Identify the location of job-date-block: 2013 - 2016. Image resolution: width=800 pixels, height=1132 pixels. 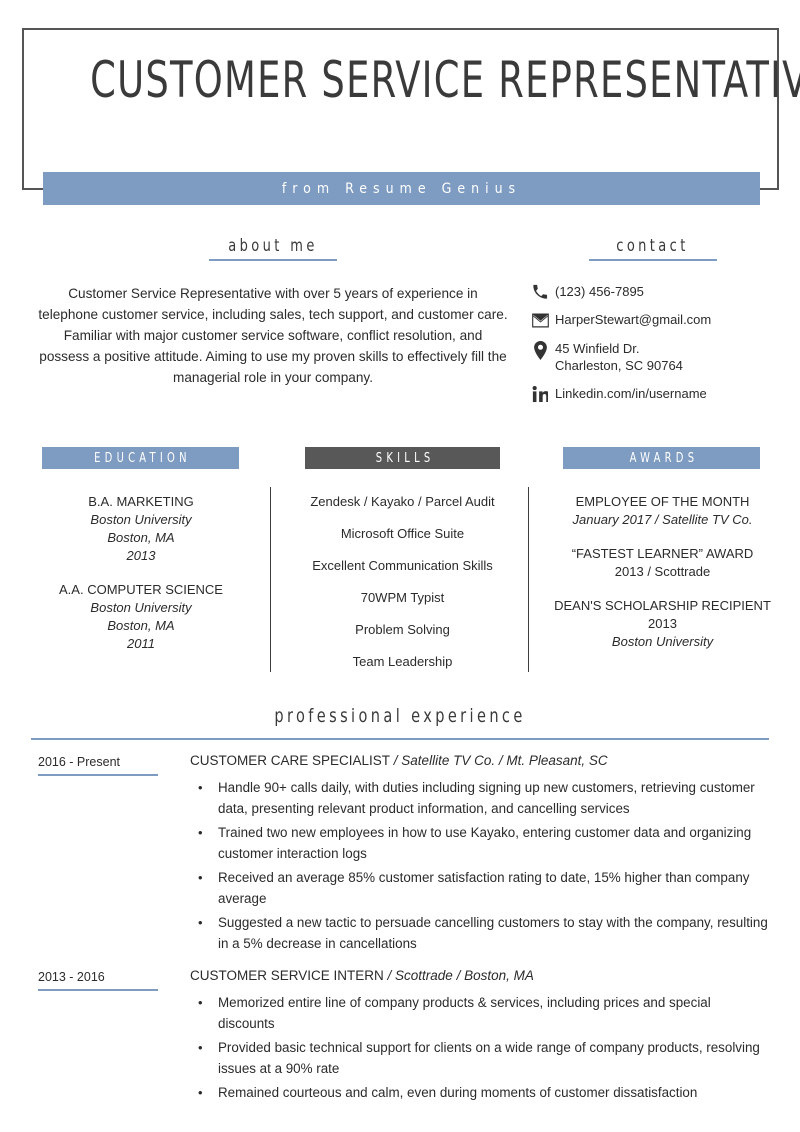
(98, 980).